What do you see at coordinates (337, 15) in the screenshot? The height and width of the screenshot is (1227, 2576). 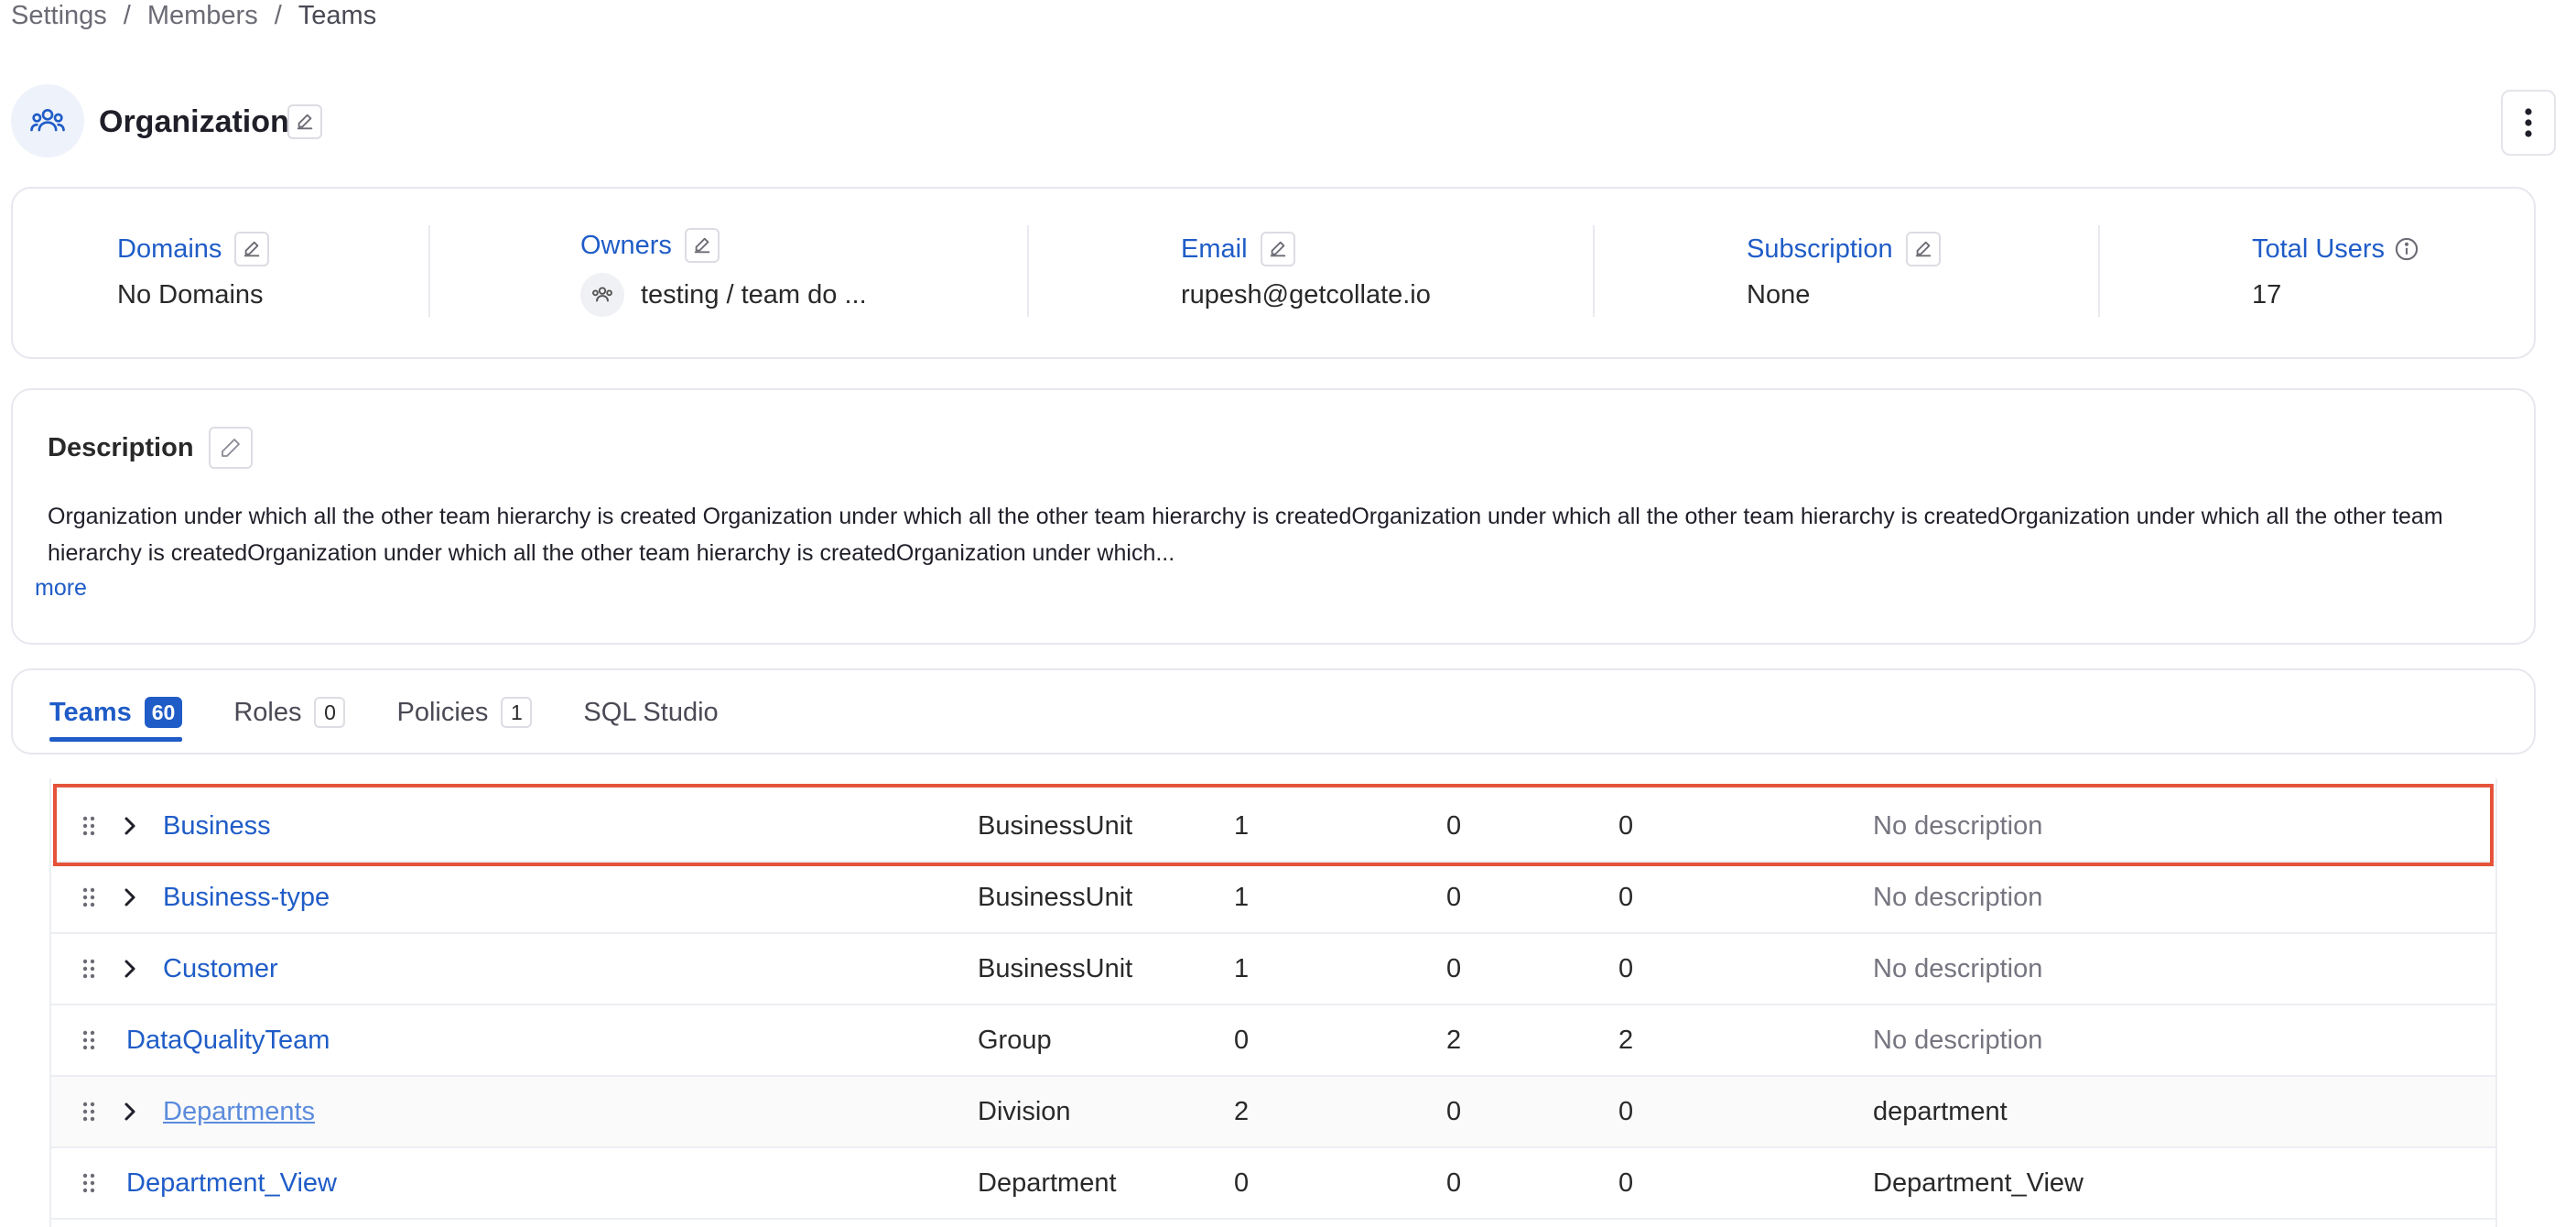 I see `breadcrumb-teams: Teams` at bounding box center [337, 15].